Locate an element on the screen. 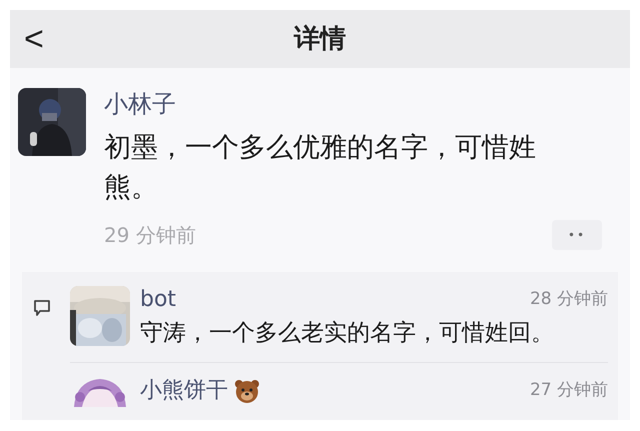  reply-time: 28 分钟前 is located at coordinates (569, 300).